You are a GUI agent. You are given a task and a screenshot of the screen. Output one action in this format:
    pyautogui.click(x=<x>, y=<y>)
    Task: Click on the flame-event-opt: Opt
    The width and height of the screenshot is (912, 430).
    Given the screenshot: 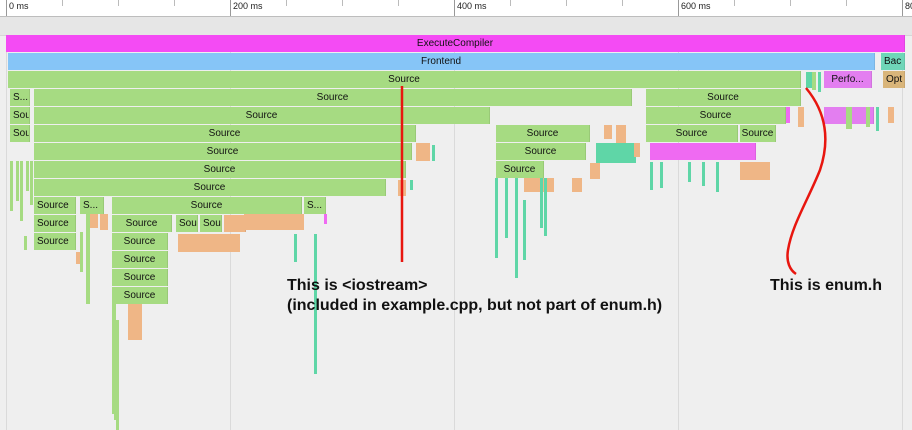 What is the action you would take?
    pyautogui.click(x=894, y=79)
    